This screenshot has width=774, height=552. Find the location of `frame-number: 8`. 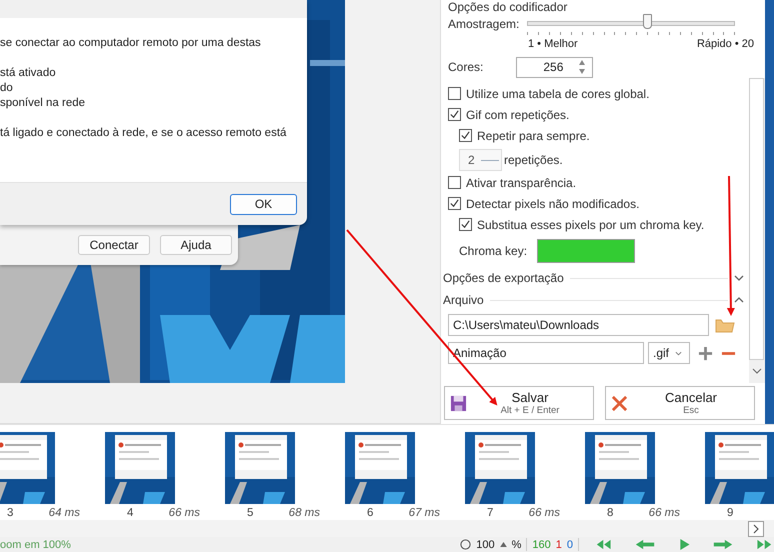

frame-number: 8 is located at coordinates (610, 513).